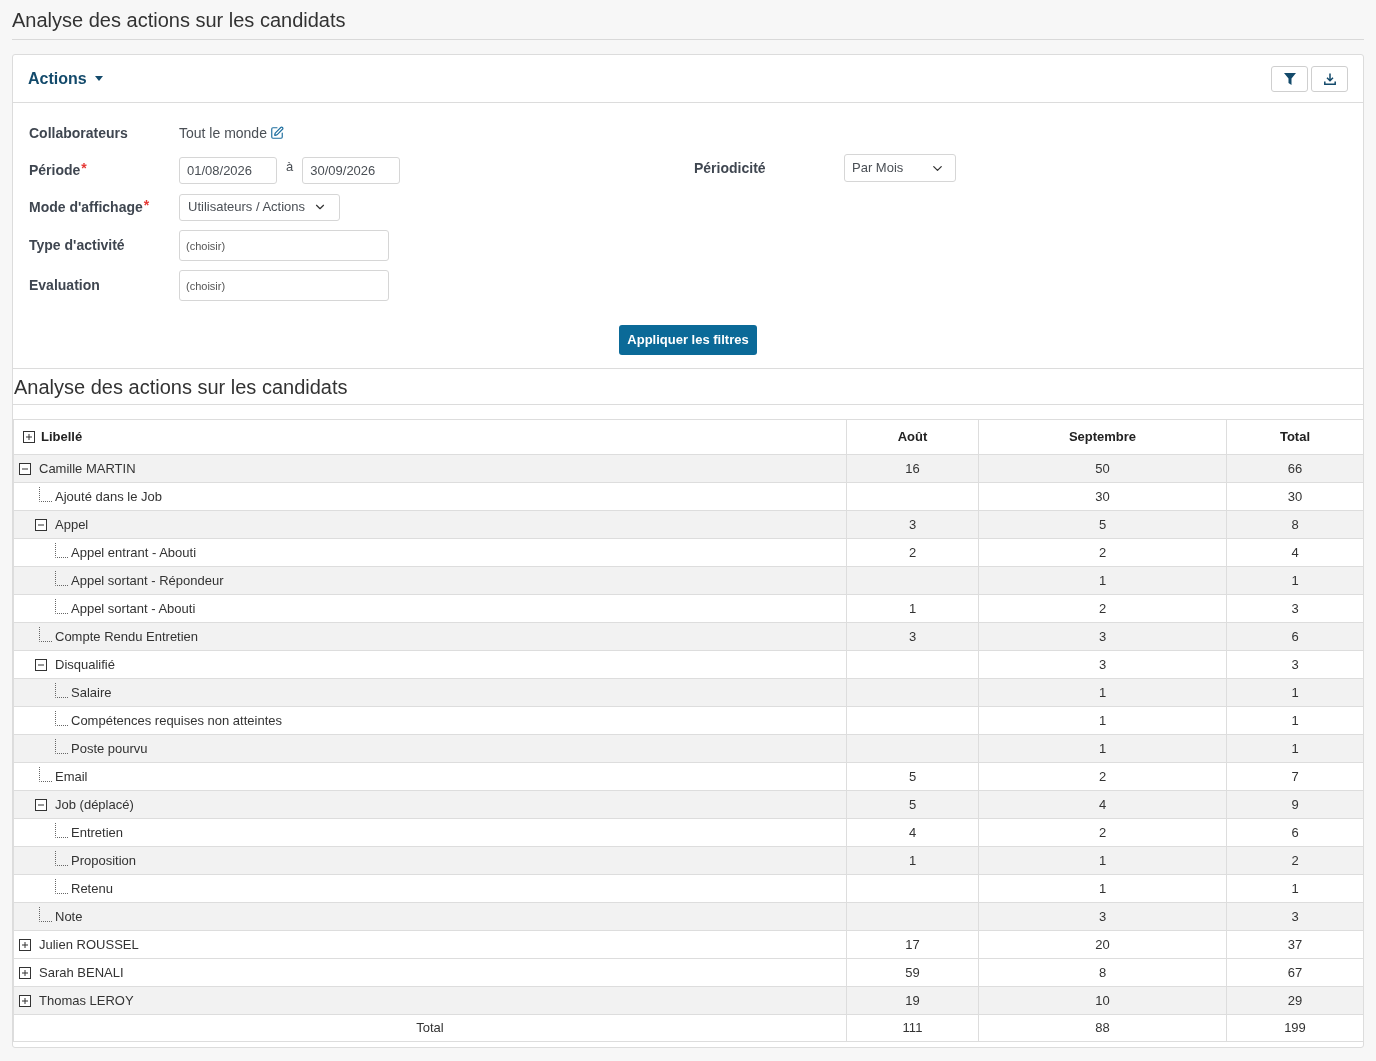  I want to click on column-header: Août, so click(912, 437).